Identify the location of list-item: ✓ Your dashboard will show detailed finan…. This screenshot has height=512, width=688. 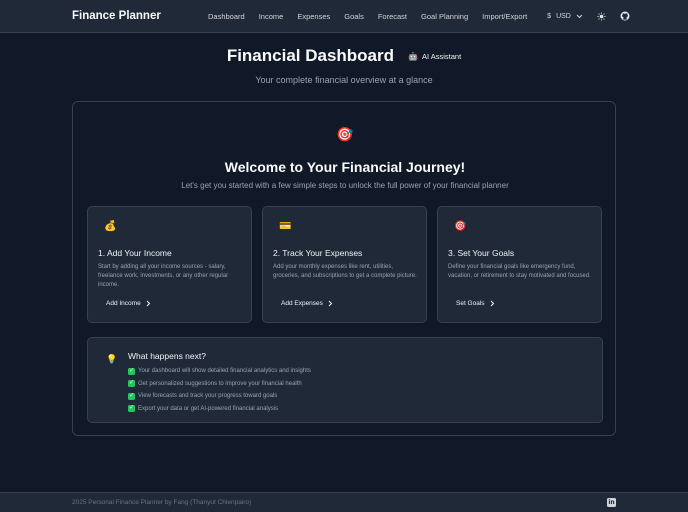
(219, 371).